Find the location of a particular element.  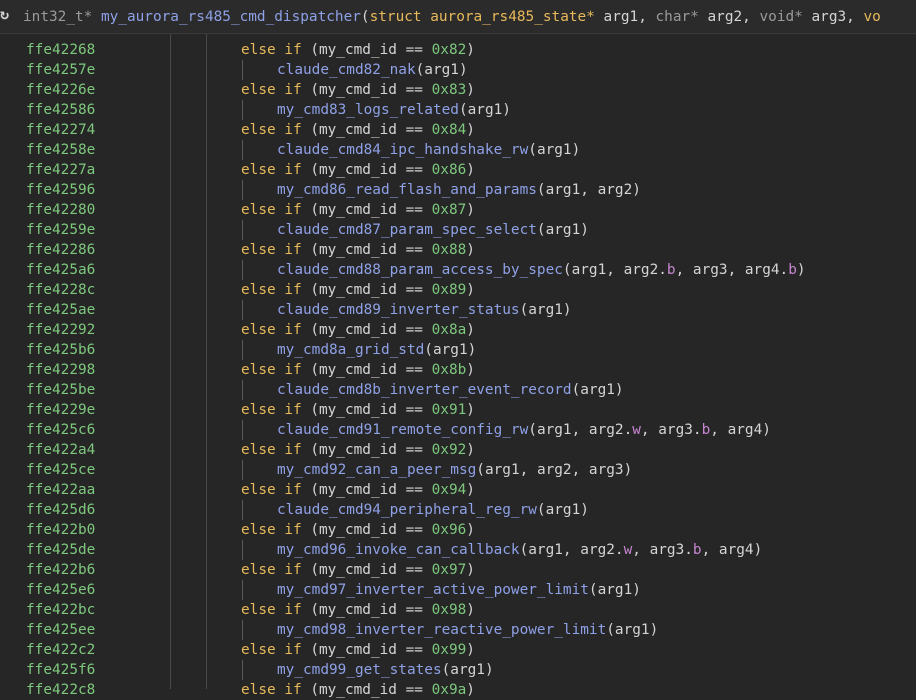

called-function-name: claude_cmd94_peripheral_reg_rw is located at coordinates (407, 510).